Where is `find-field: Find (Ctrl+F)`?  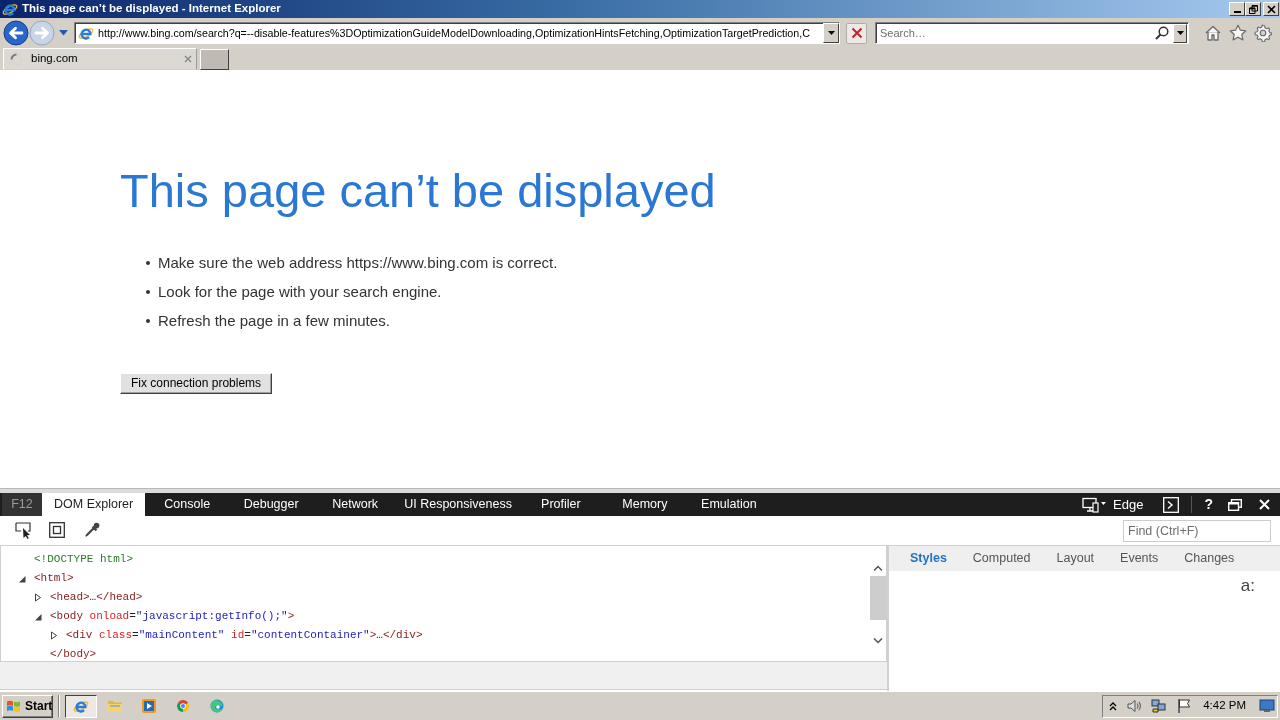 find-field: Find (Ctrl+F) is located at coordinates (1197, 530).